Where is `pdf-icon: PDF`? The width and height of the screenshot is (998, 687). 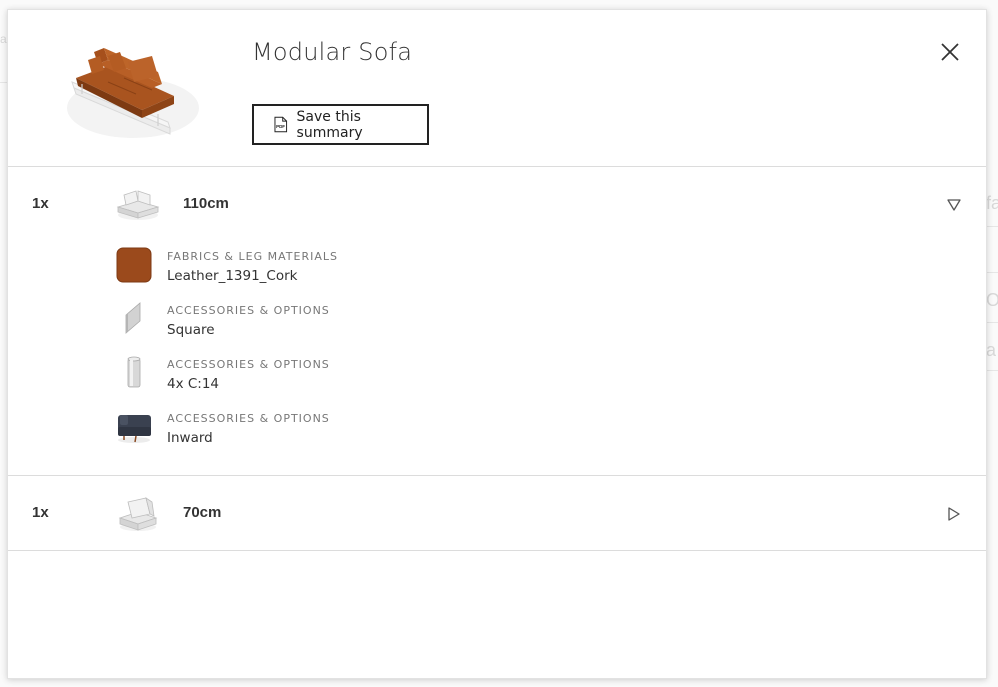
pdf-icon: PDF is located at coordinates (281, 124).